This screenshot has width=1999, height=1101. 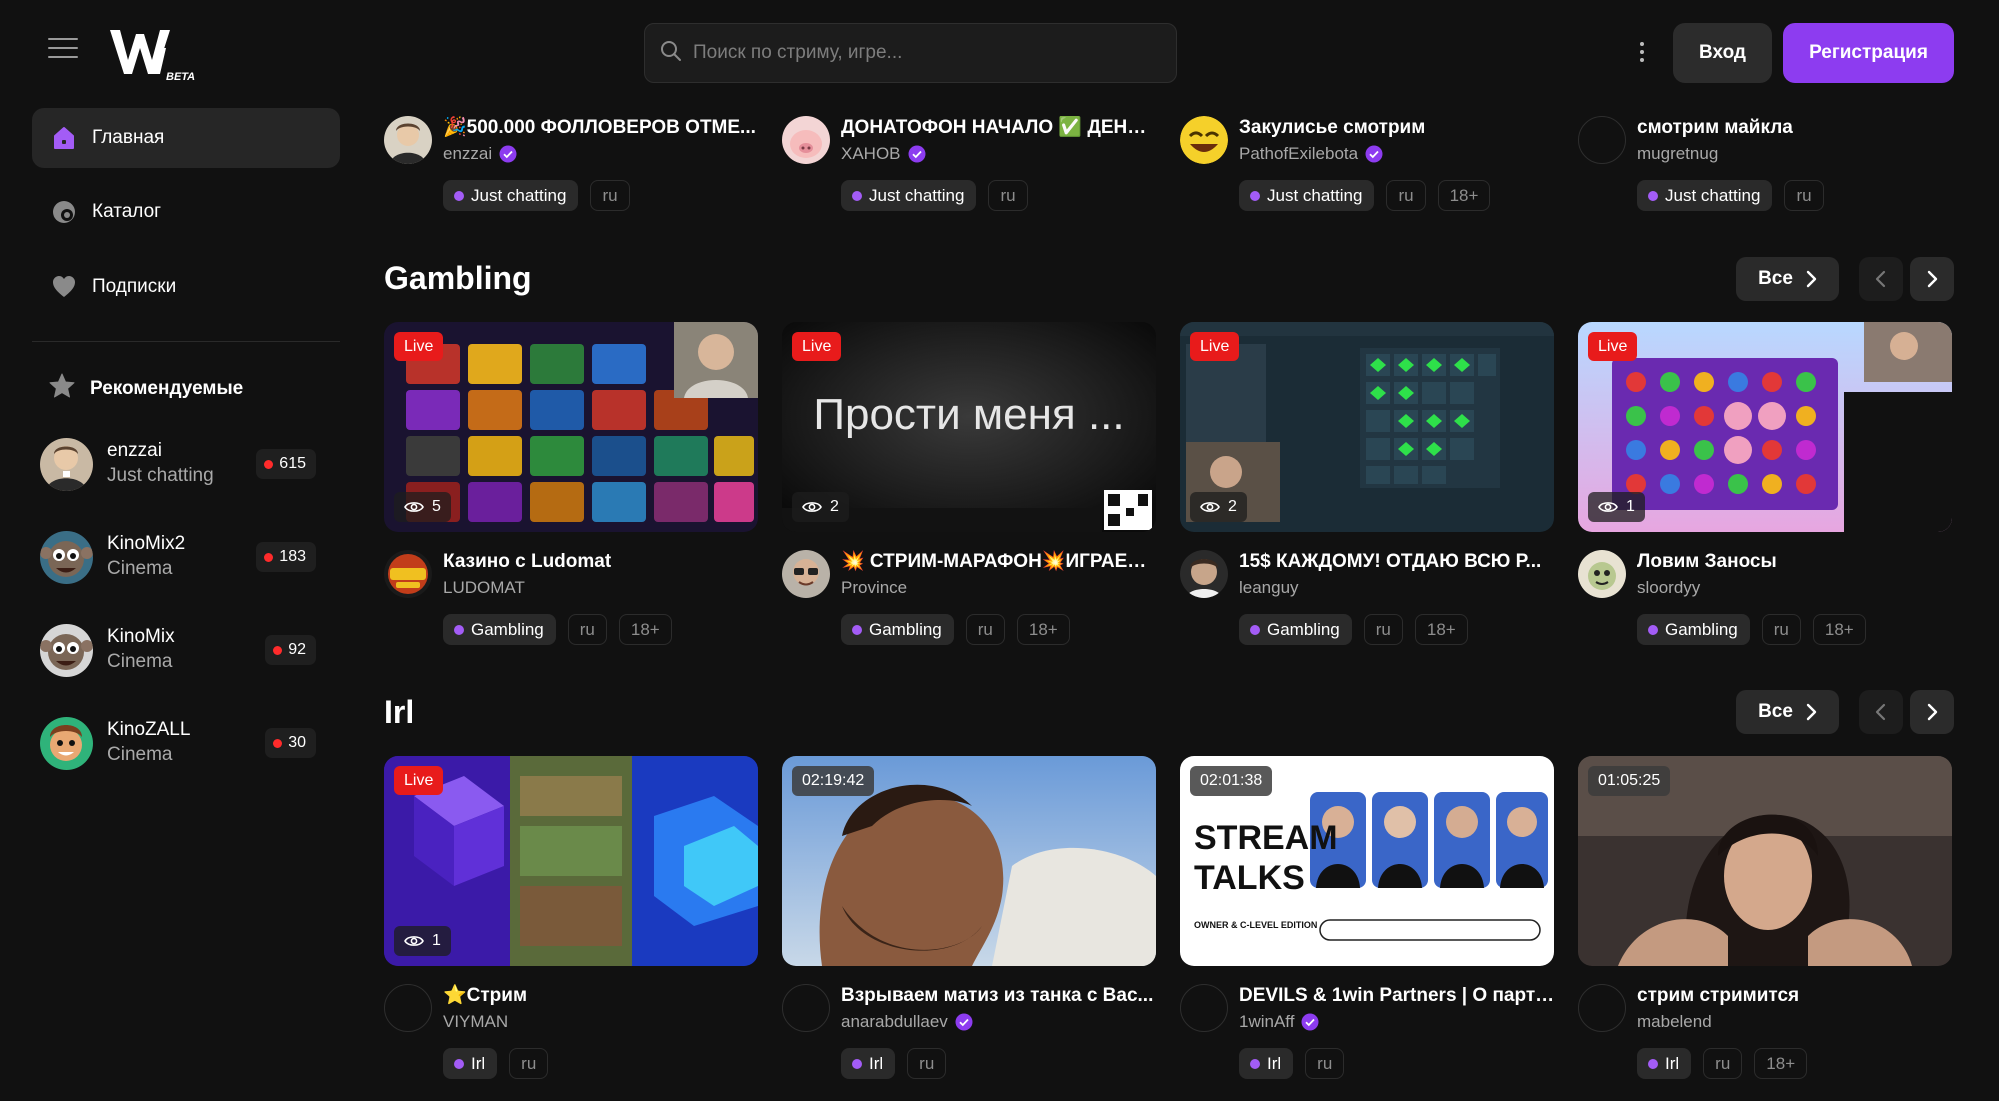 I want to click on stream-thumbnail: Прости меня ... Live 2, so click(x=969, y=427).